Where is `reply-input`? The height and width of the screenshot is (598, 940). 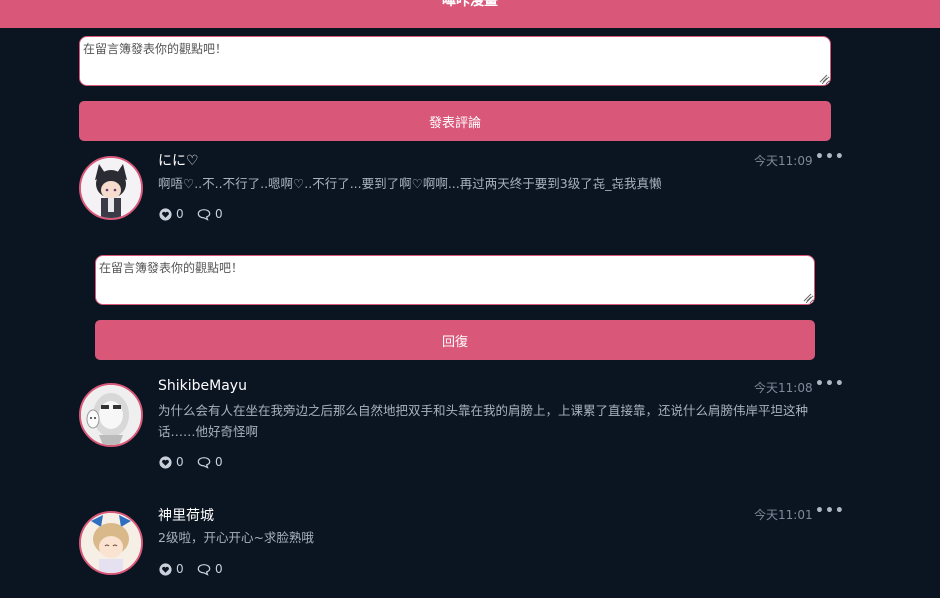 reply-input is located at coordinates (455, 280).